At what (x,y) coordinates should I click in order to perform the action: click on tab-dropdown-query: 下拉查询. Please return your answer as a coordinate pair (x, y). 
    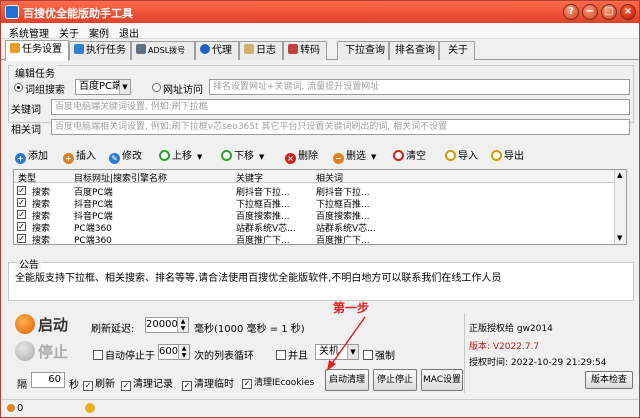
    Looking at the image, I should click on (363, 50).